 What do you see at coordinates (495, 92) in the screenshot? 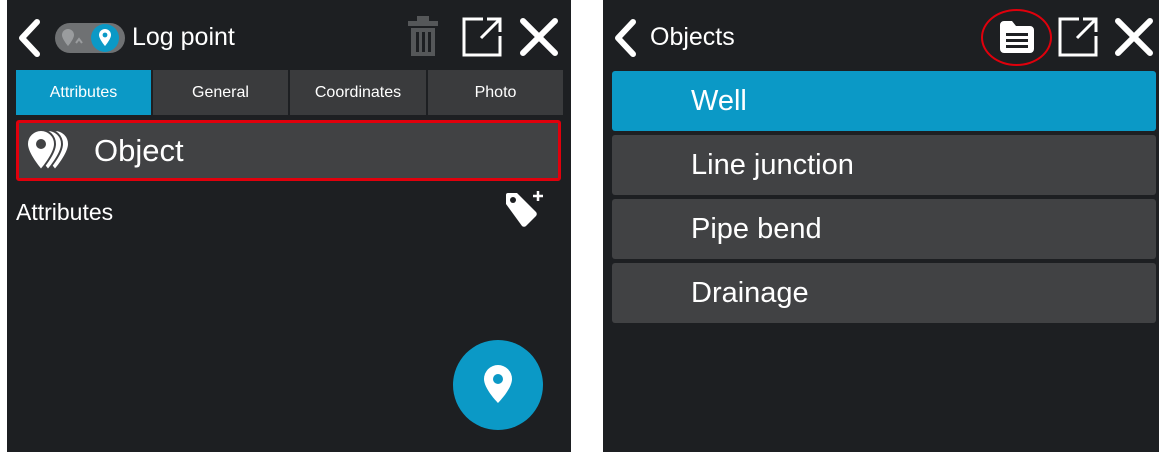
I see `tab-photo: Photo` at bounding box center [495, 92].